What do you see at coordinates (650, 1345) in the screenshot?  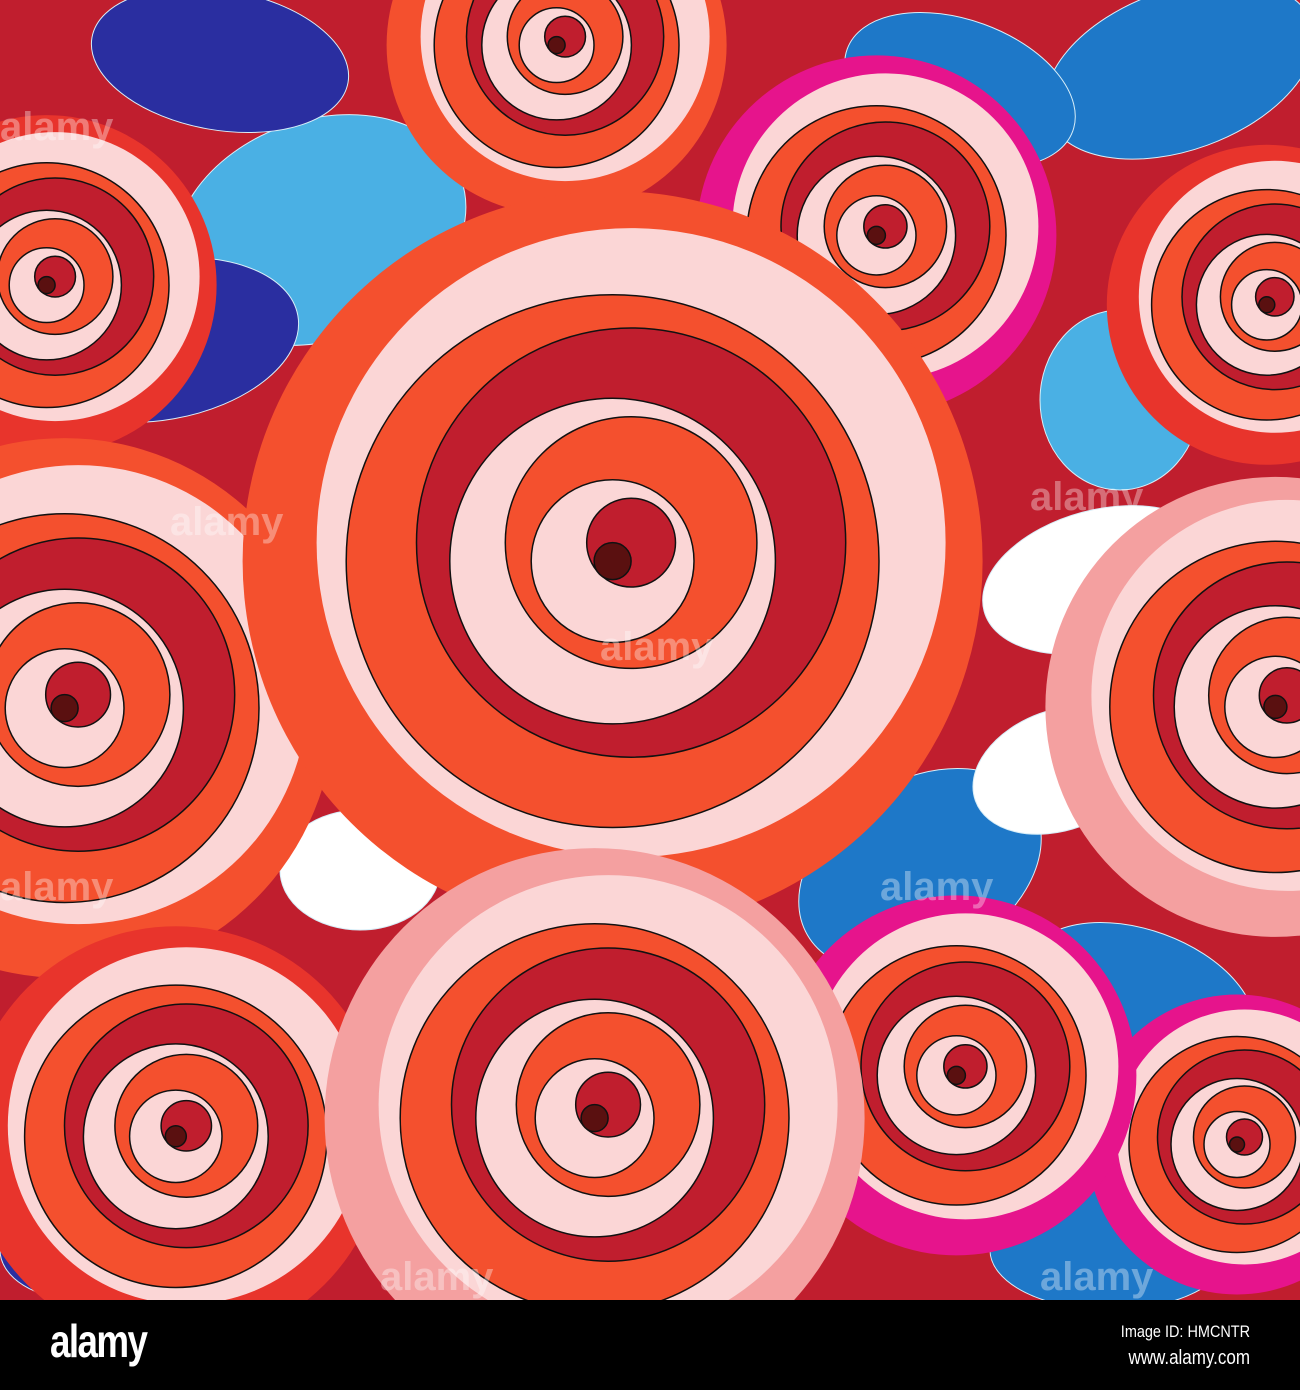 I see `footer-bar: alamy Image ID: HMCNTR www.alamy.com` at bounding box center [650, 1345].